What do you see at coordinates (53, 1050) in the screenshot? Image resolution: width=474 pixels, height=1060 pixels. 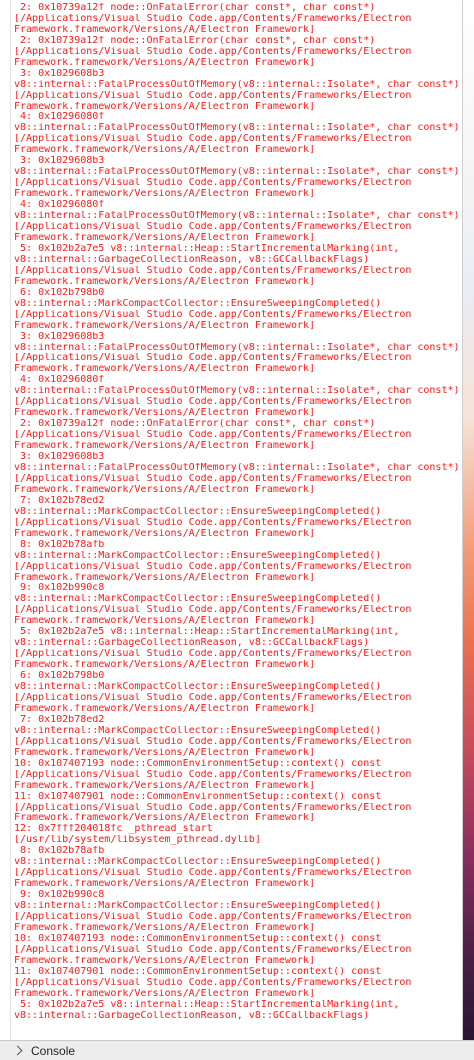 I see `console-label: Console` at bounding box center [53, 1050].